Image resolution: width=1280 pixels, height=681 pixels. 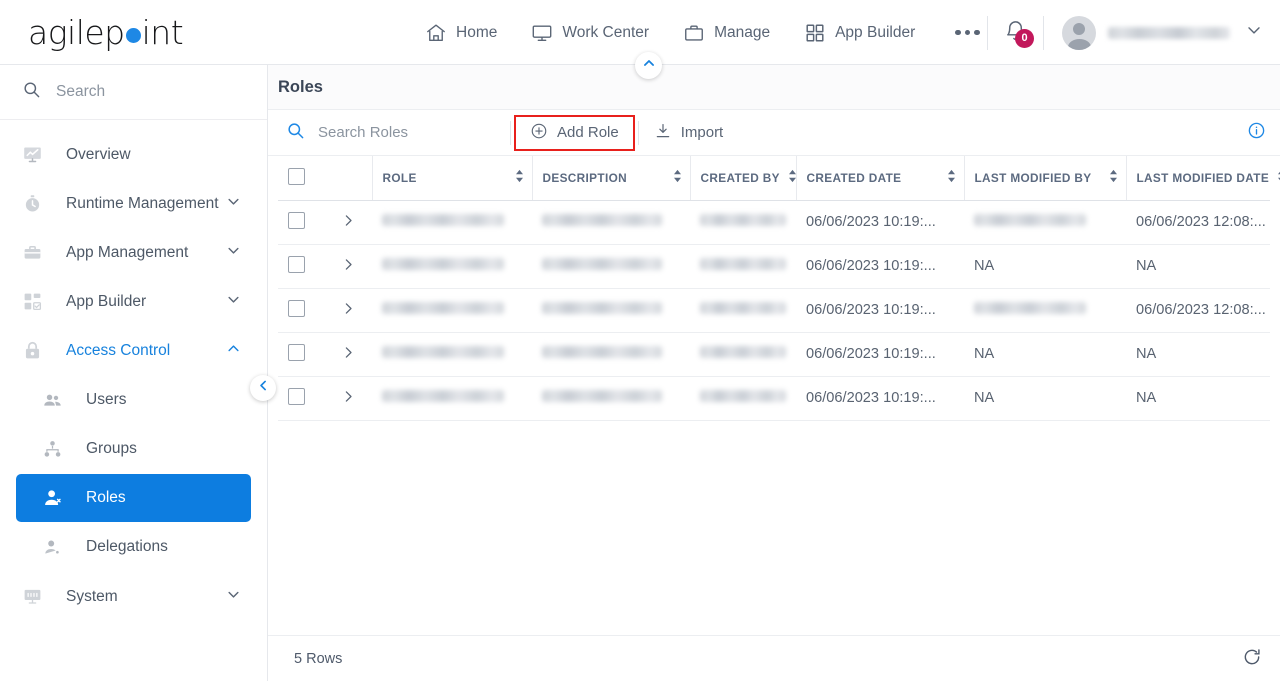 I want to click on sidebar-item-app-management: App Management, so click(x=133, y=252).